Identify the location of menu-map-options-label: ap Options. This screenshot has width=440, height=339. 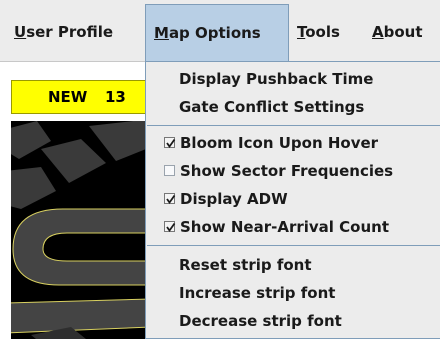
(214, 33).